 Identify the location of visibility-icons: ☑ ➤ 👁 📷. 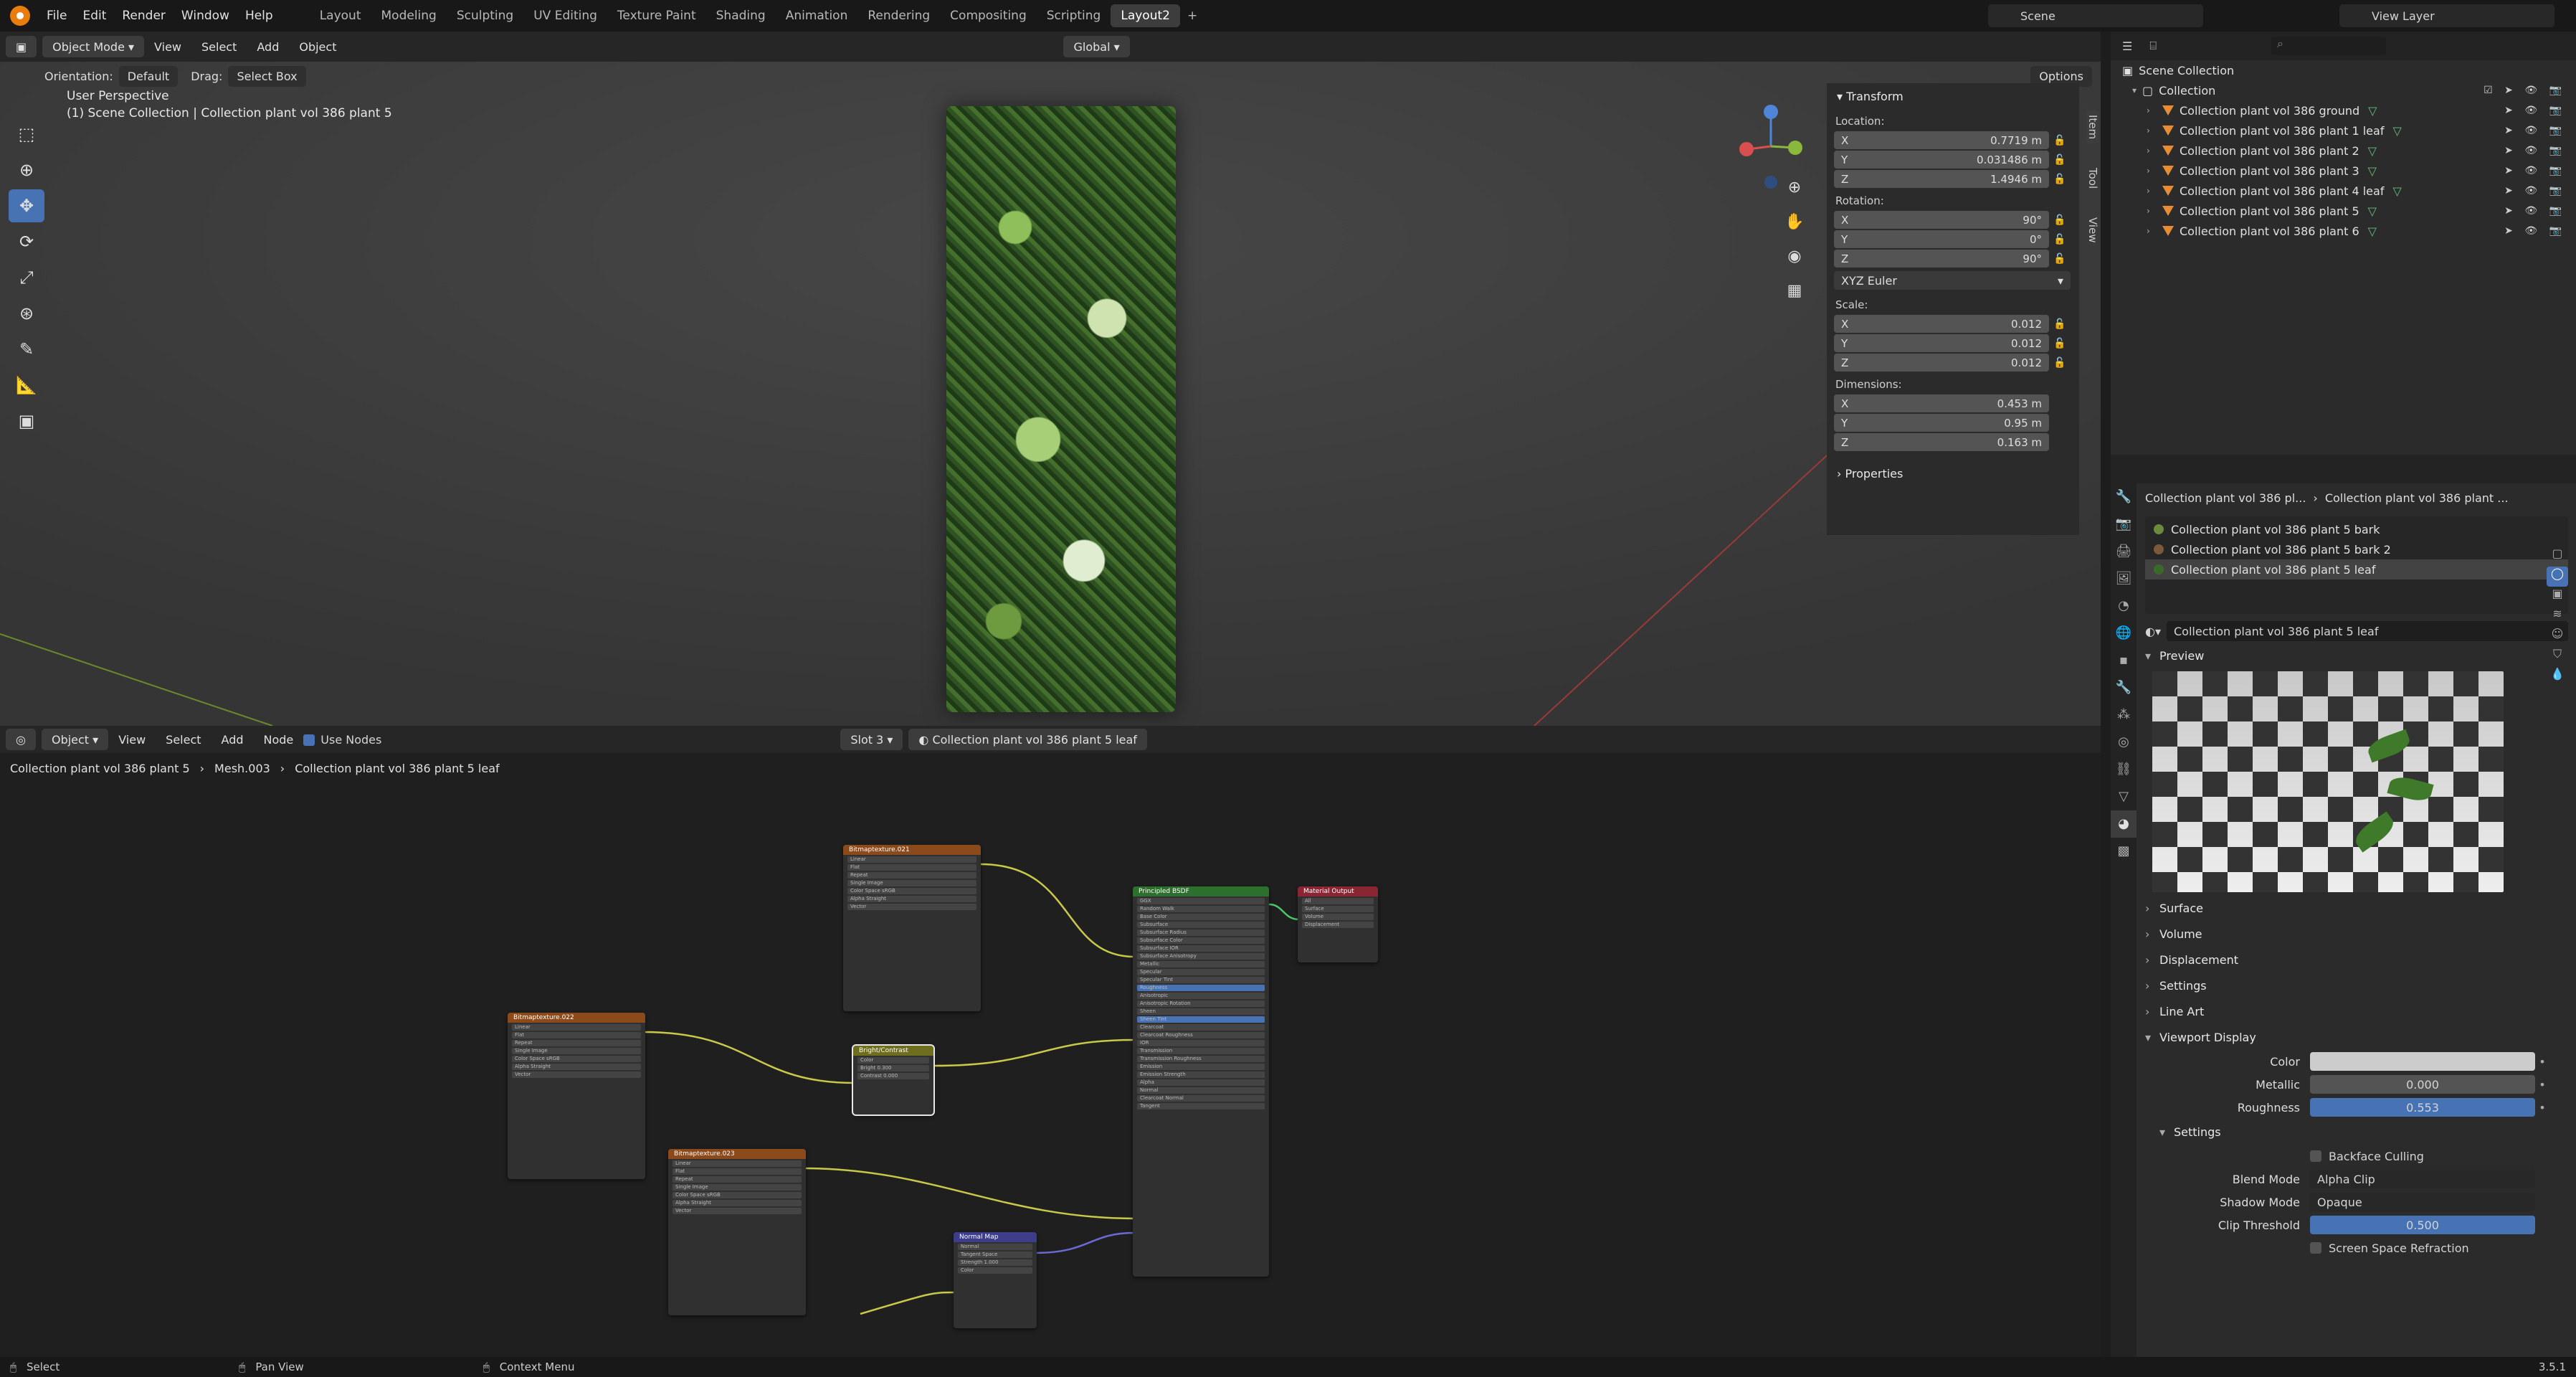
(2525, 90).